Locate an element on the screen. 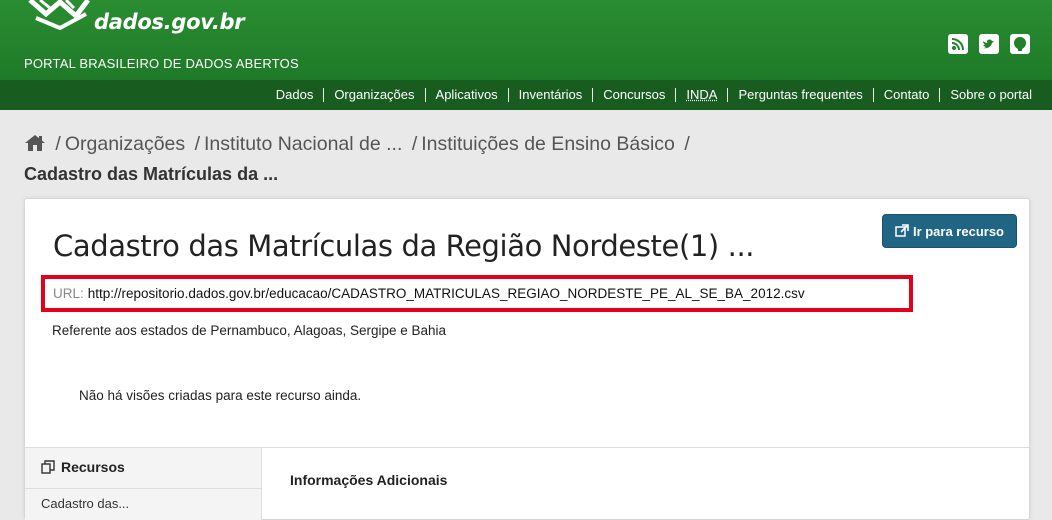  go-to-resource-label: Ir para recurso is located at coordinates (958, 231).